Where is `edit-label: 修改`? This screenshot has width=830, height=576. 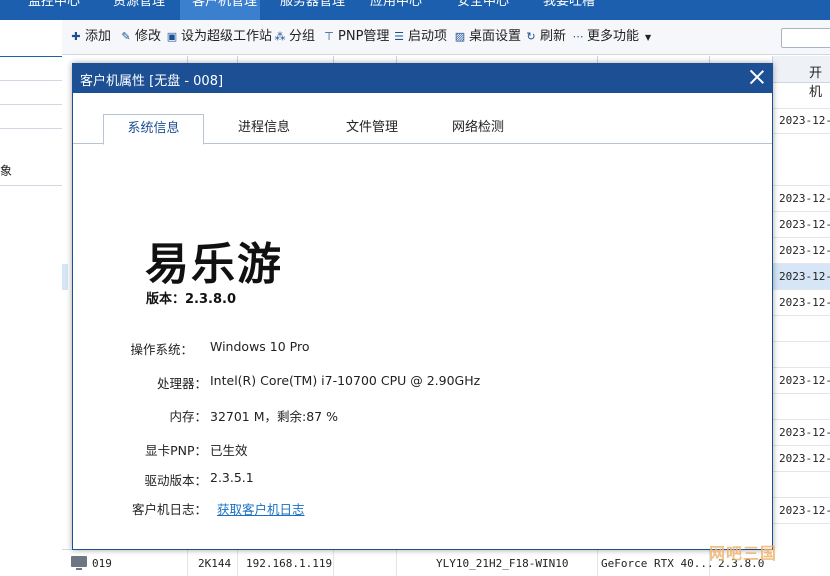 edit-label: 修改 is located at coordinates (148, 36).